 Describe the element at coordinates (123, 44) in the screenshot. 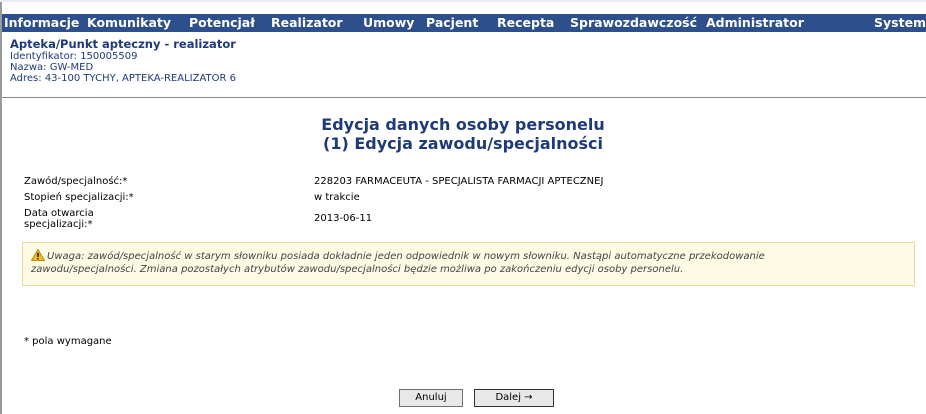

I see `pharmacy-title: Apteka/Punkt apteczny - realizator` at that location.